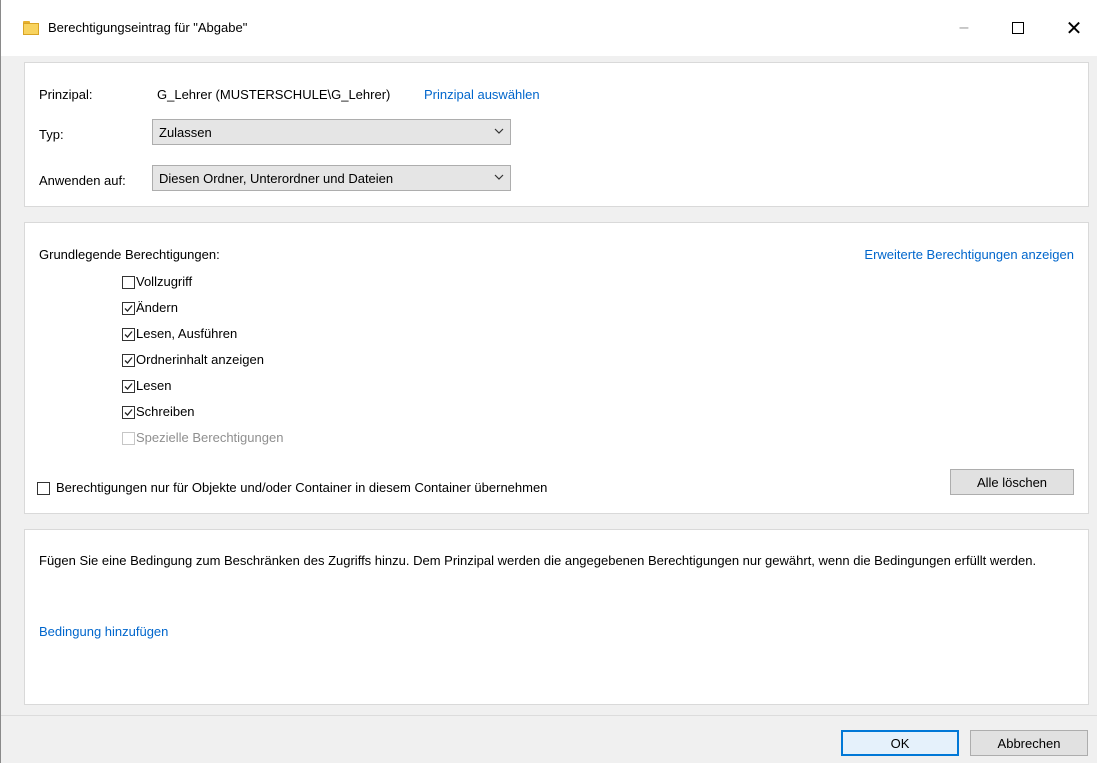 Image resolution: width=1097 pixels, height=763 pixels. I want to click on select-principal-link: Prinzipal auswählen, so click(482, 94).